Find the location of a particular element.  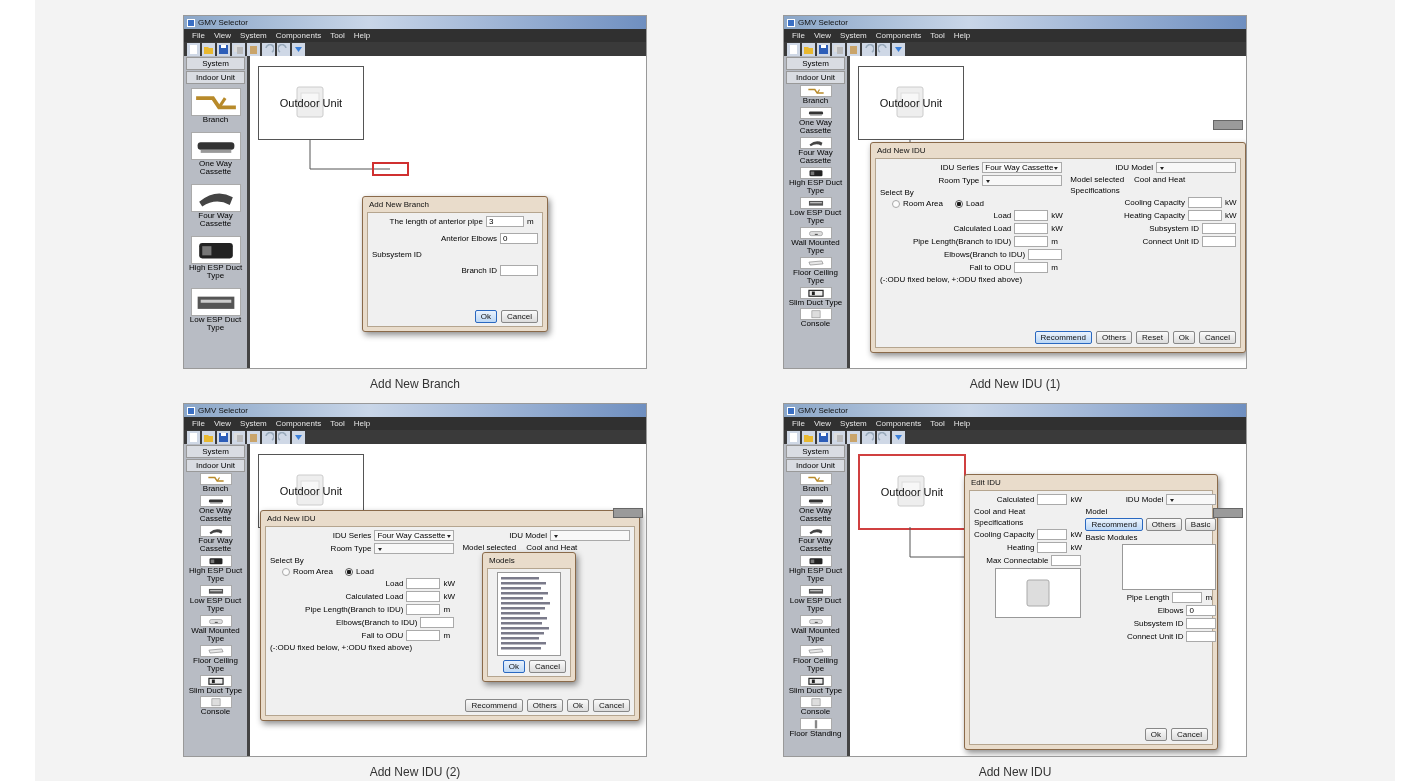

field-label: Room Type is located at coordinates (351, 548).